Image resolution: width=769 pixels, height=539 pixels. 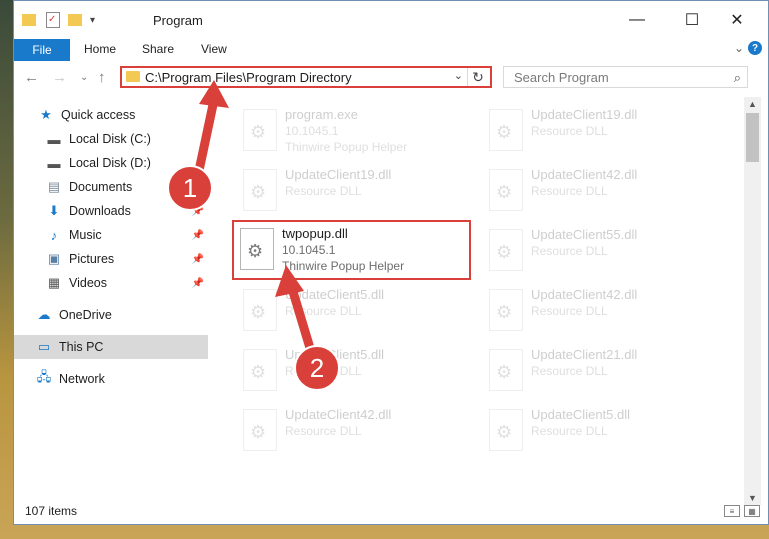 I want to click on up-arrow-icon: ↑, so click(x=102, y=77).